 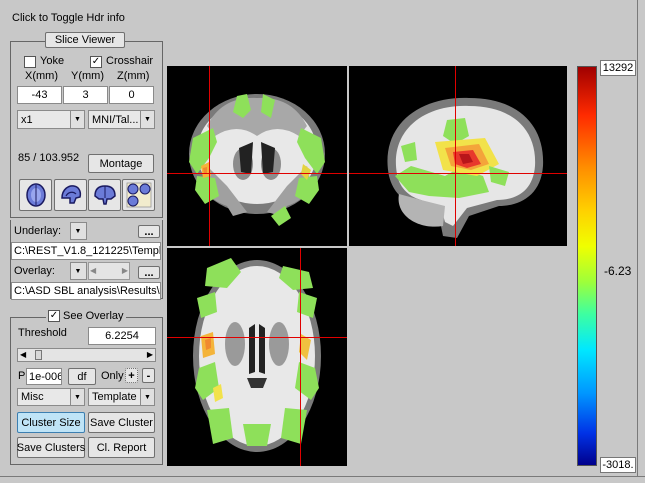 What do you see at coordinates (38, 355) in the screenshot?
I see `slider-thumb` at bounding box center [38, 355].